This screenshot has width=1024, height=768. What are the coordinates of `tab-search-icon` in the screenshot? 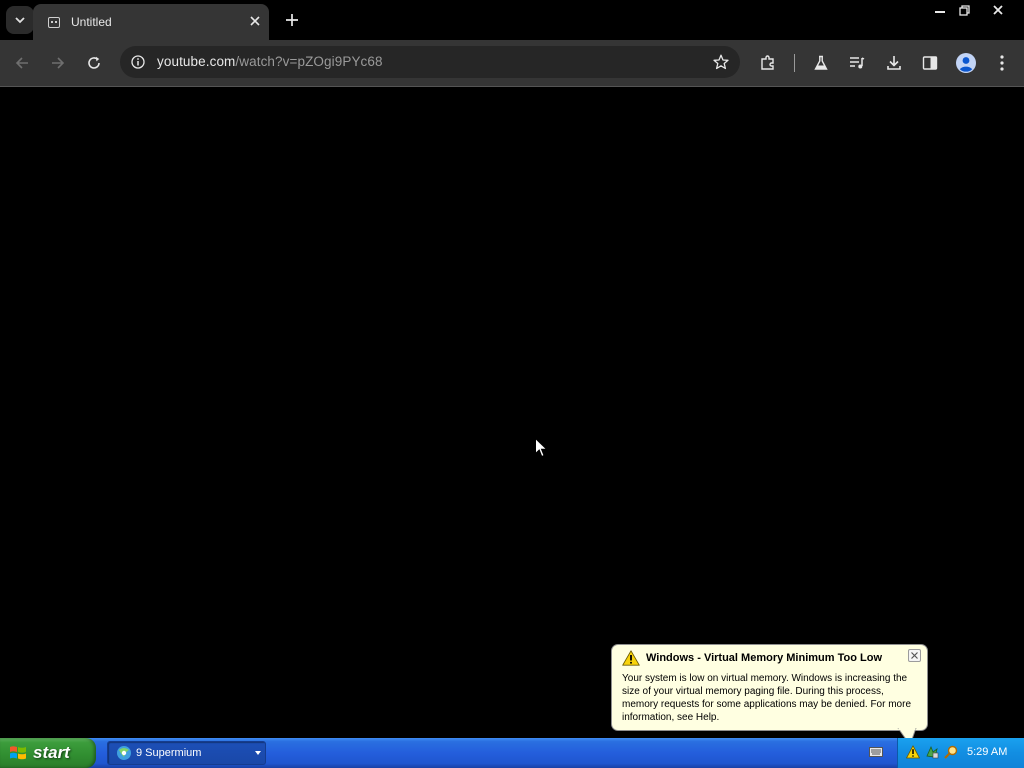 It's located at (20, 20).